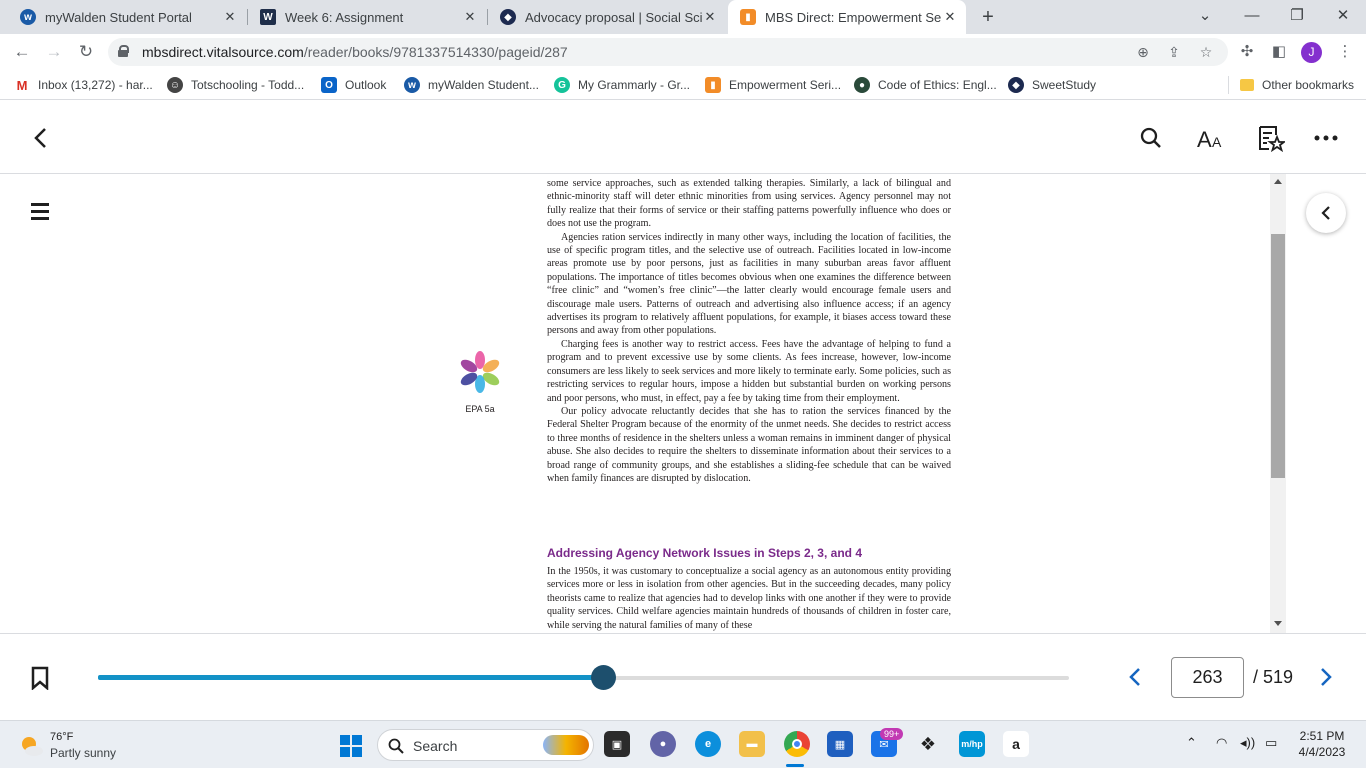  I want to click on partly-sunny-icon, so click(32, 746).